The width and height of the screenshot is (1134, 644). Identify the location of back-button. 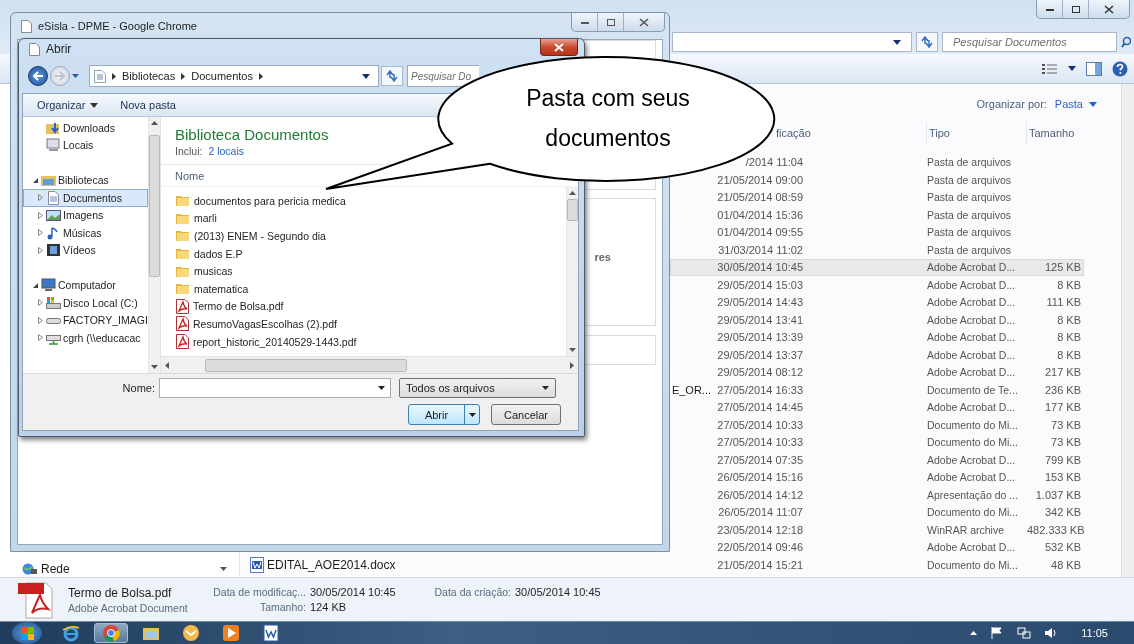
(38, 76).